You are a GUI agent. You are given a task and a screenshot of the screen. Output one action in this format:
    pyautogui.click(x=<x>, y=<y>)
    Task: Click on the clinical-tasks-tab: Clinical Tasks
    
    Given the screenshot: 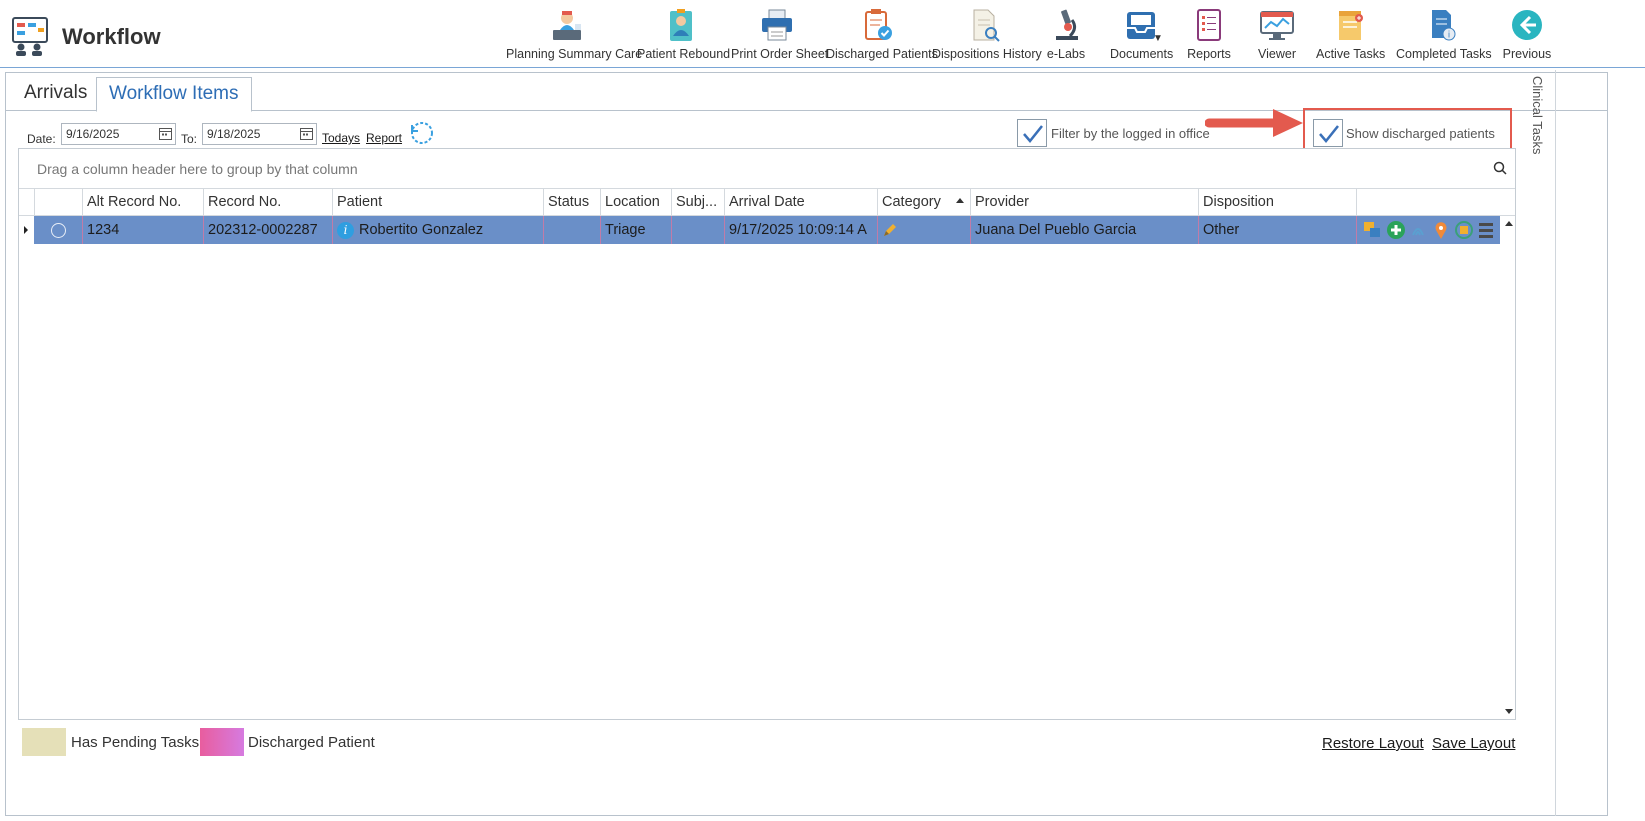 What is the action you would take?
    pyautogui.click(x=1540, y=121)
    